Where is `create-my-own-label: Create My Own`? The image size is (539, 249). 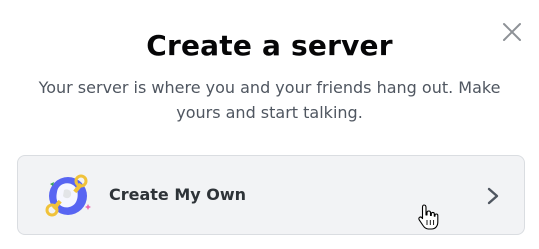
create-my-own-label: Create My Own is located at coordinates (178, 194).